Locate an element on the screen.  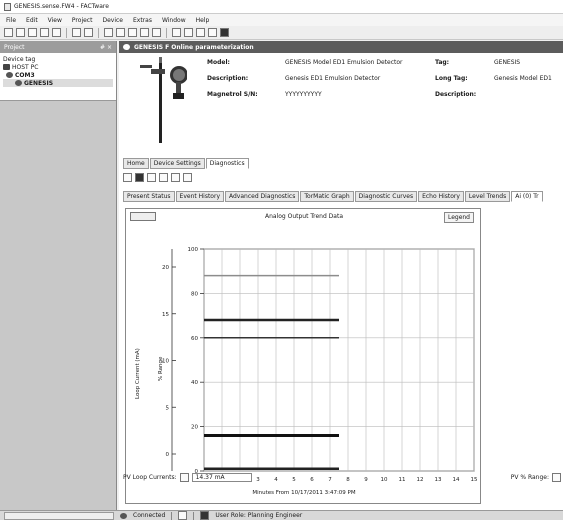
user-role: User Role: Planning Engineer is located at coordinates (259, 515).